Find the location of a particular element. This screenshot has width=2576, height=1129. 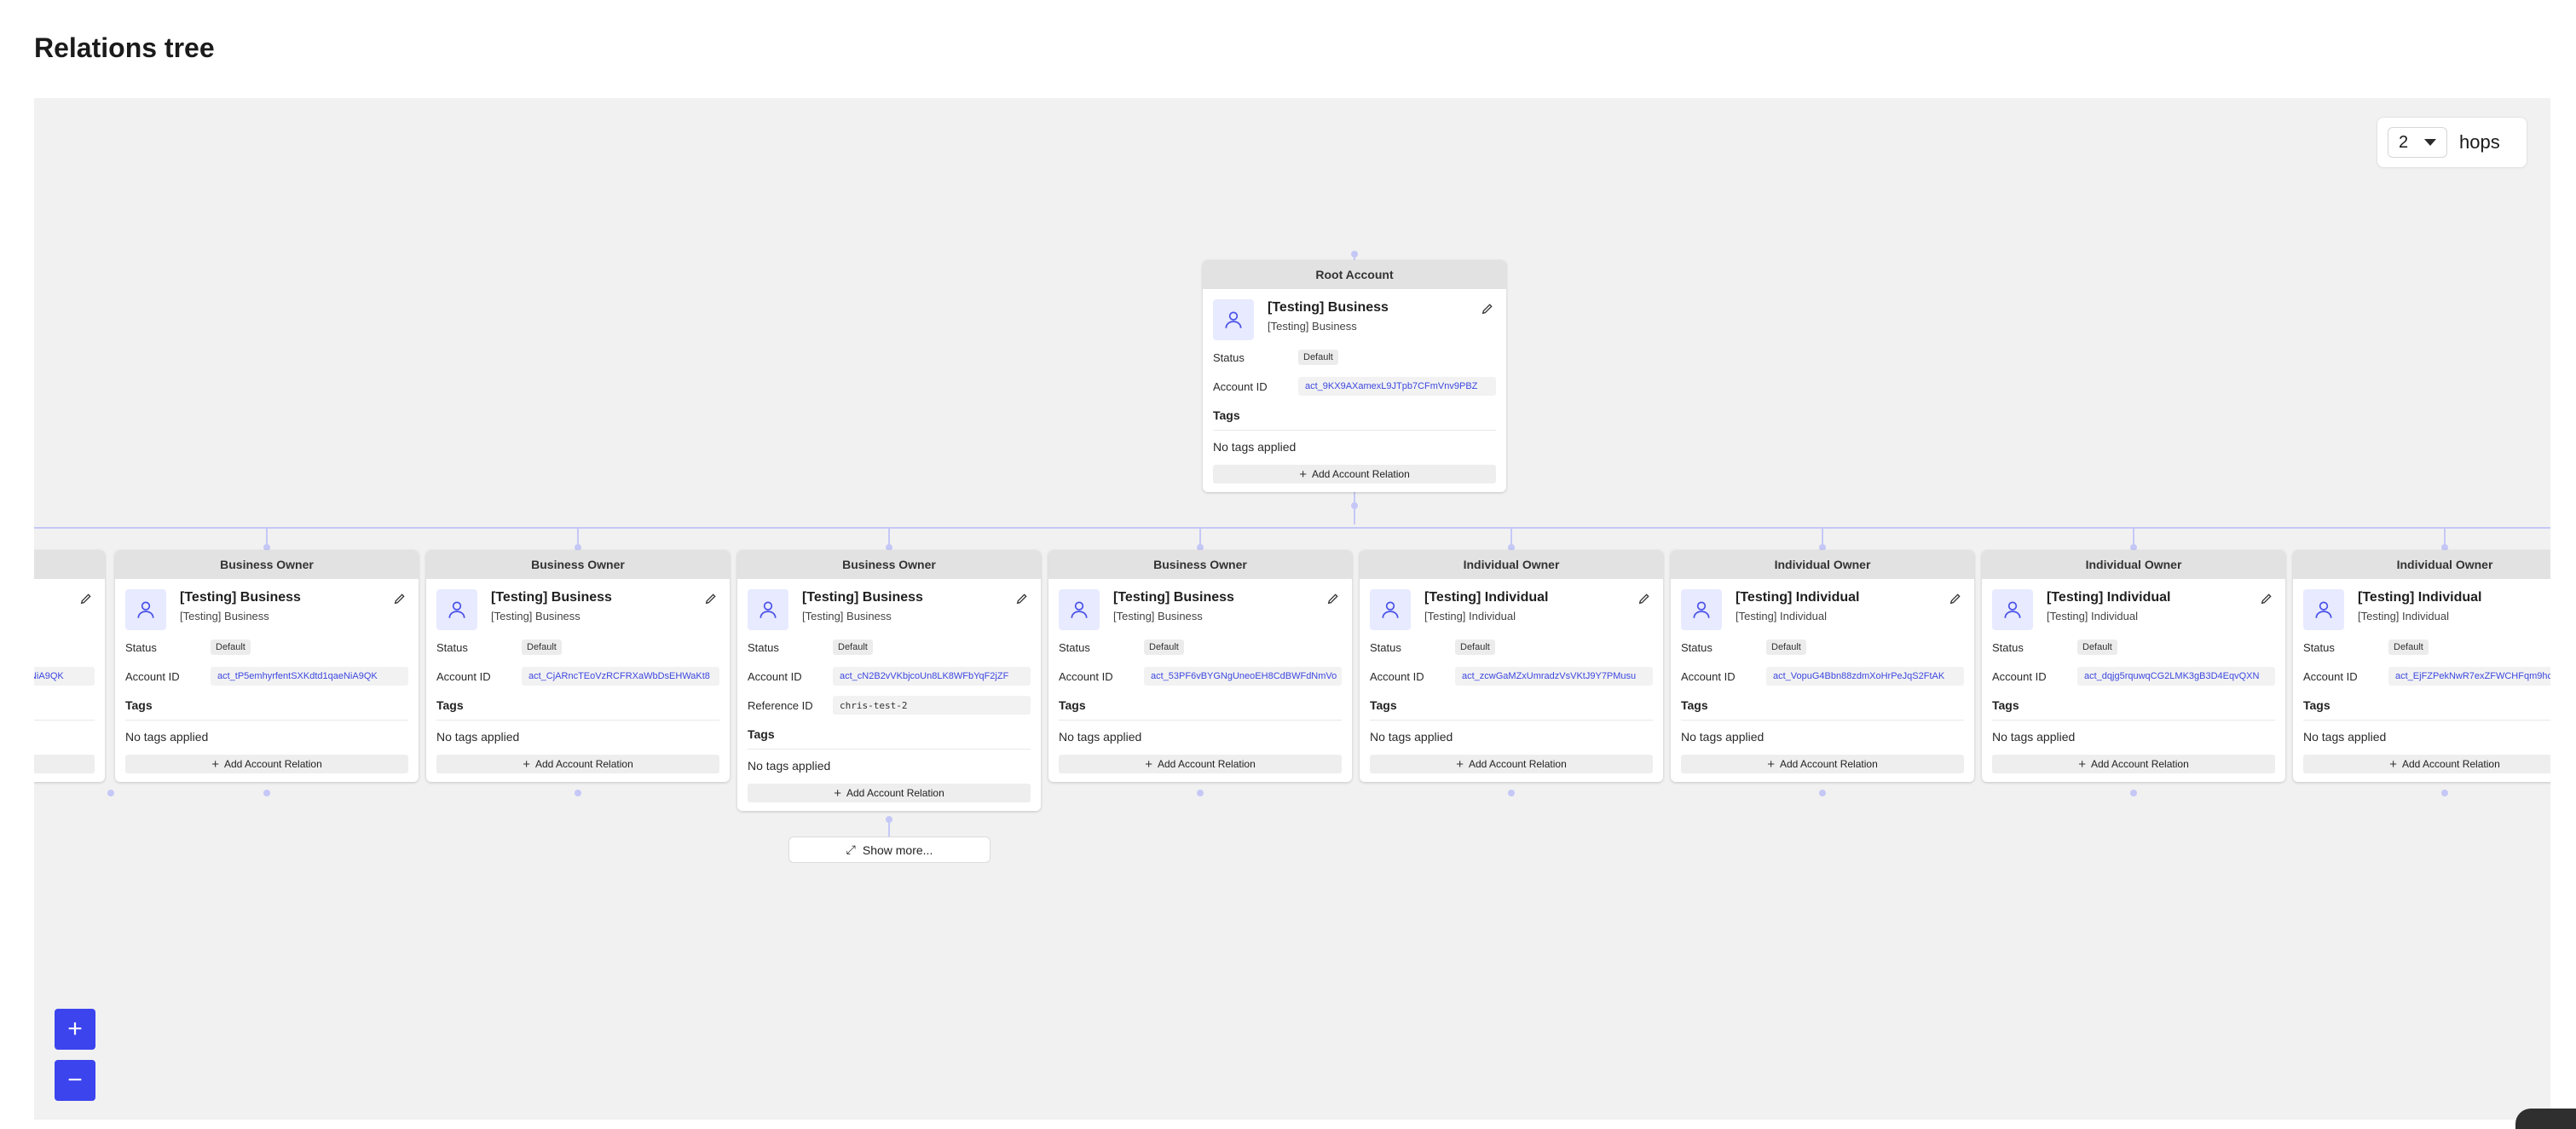

account-id-link: act_VopuG4Bbn88zdmXoHrPeJqS2FtAK is located at coordinates (1865, 676).